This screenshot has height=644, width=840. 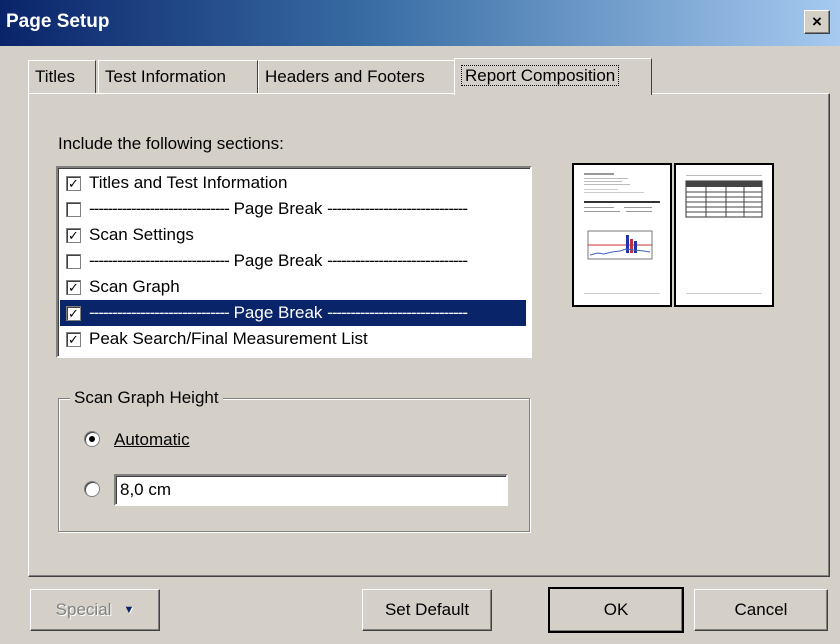 What do you see at coordinates (294, 465) in the screenshot?
I see `scan-graph-height-group` at bounding box center [294, 465].